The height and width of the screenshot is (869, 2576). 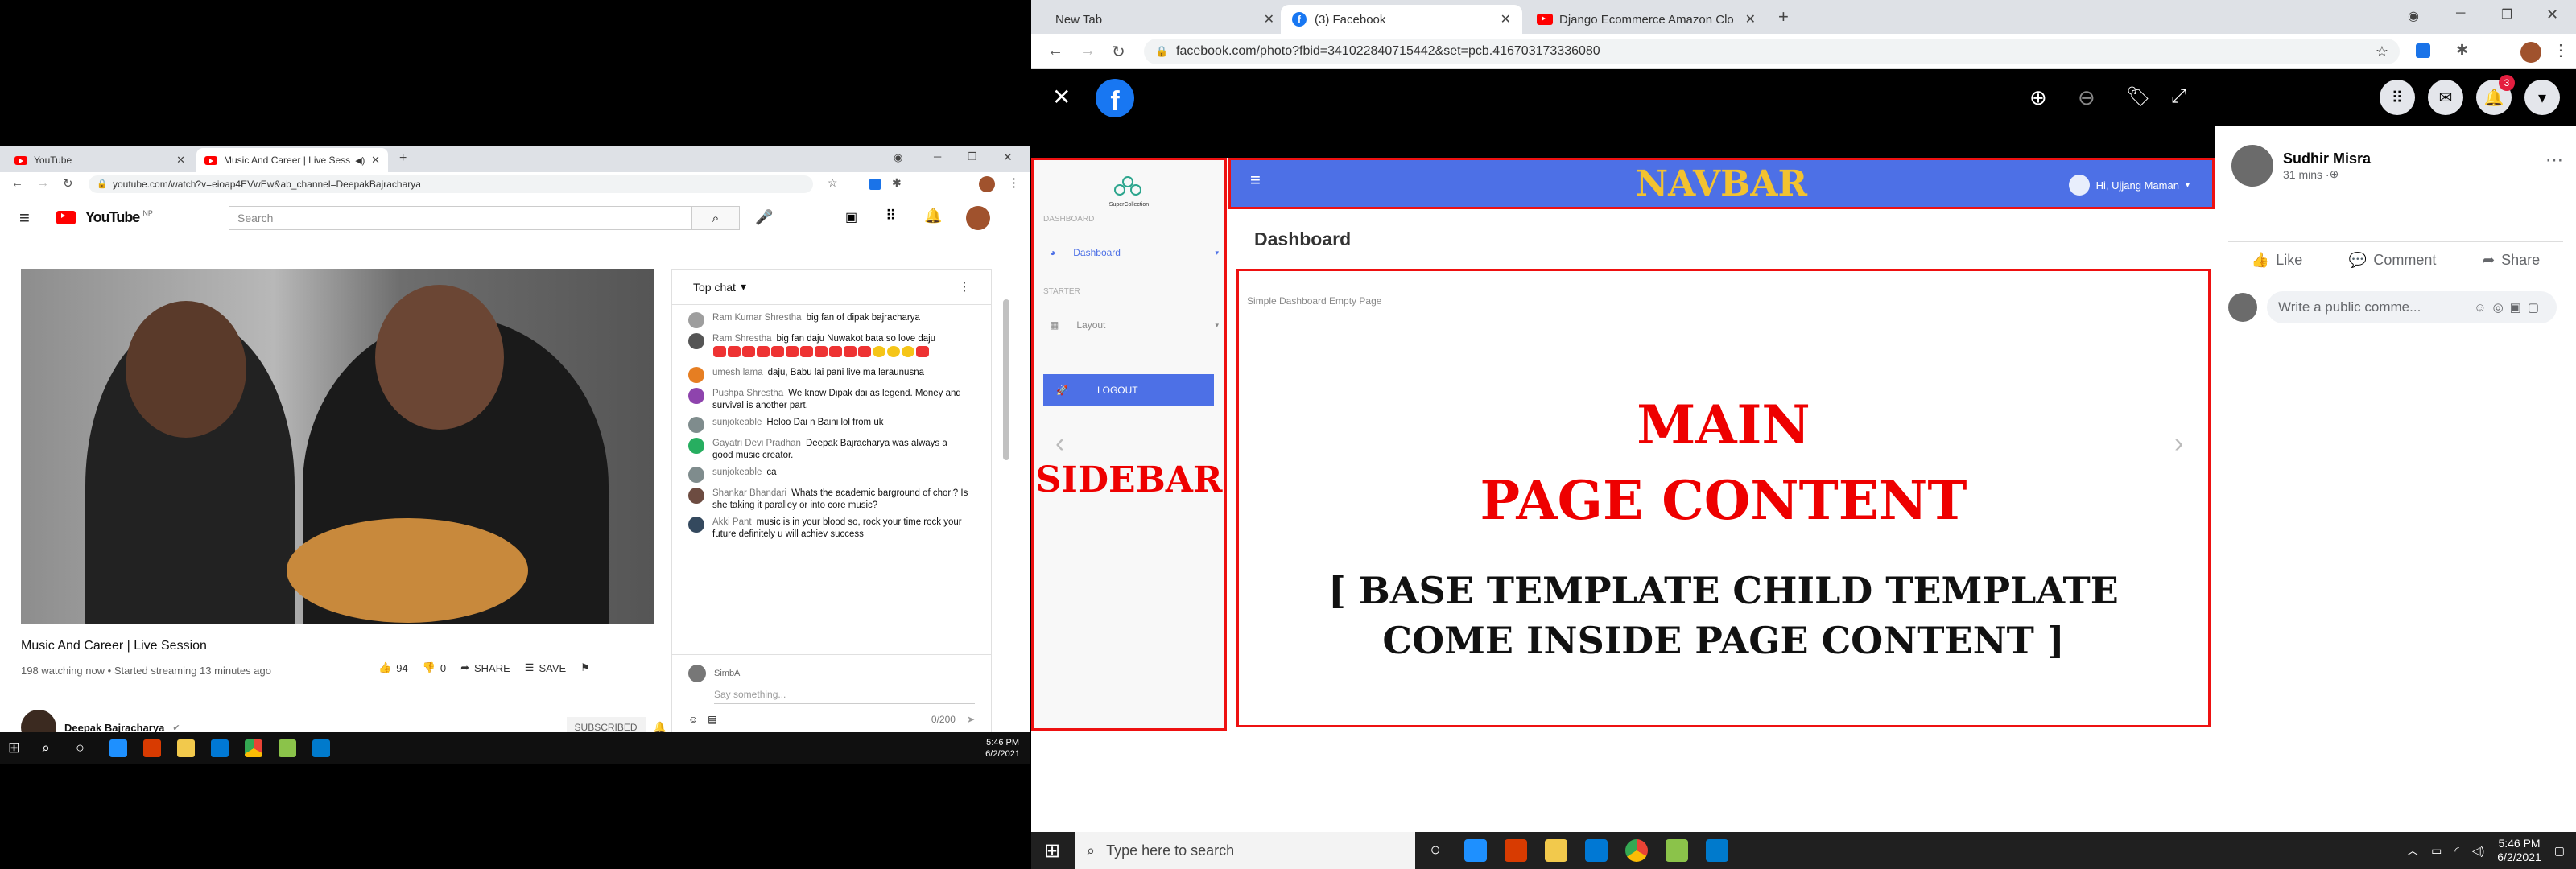 I want to click on post-author: Sudhir Misra, so click(x=2327, y=158).